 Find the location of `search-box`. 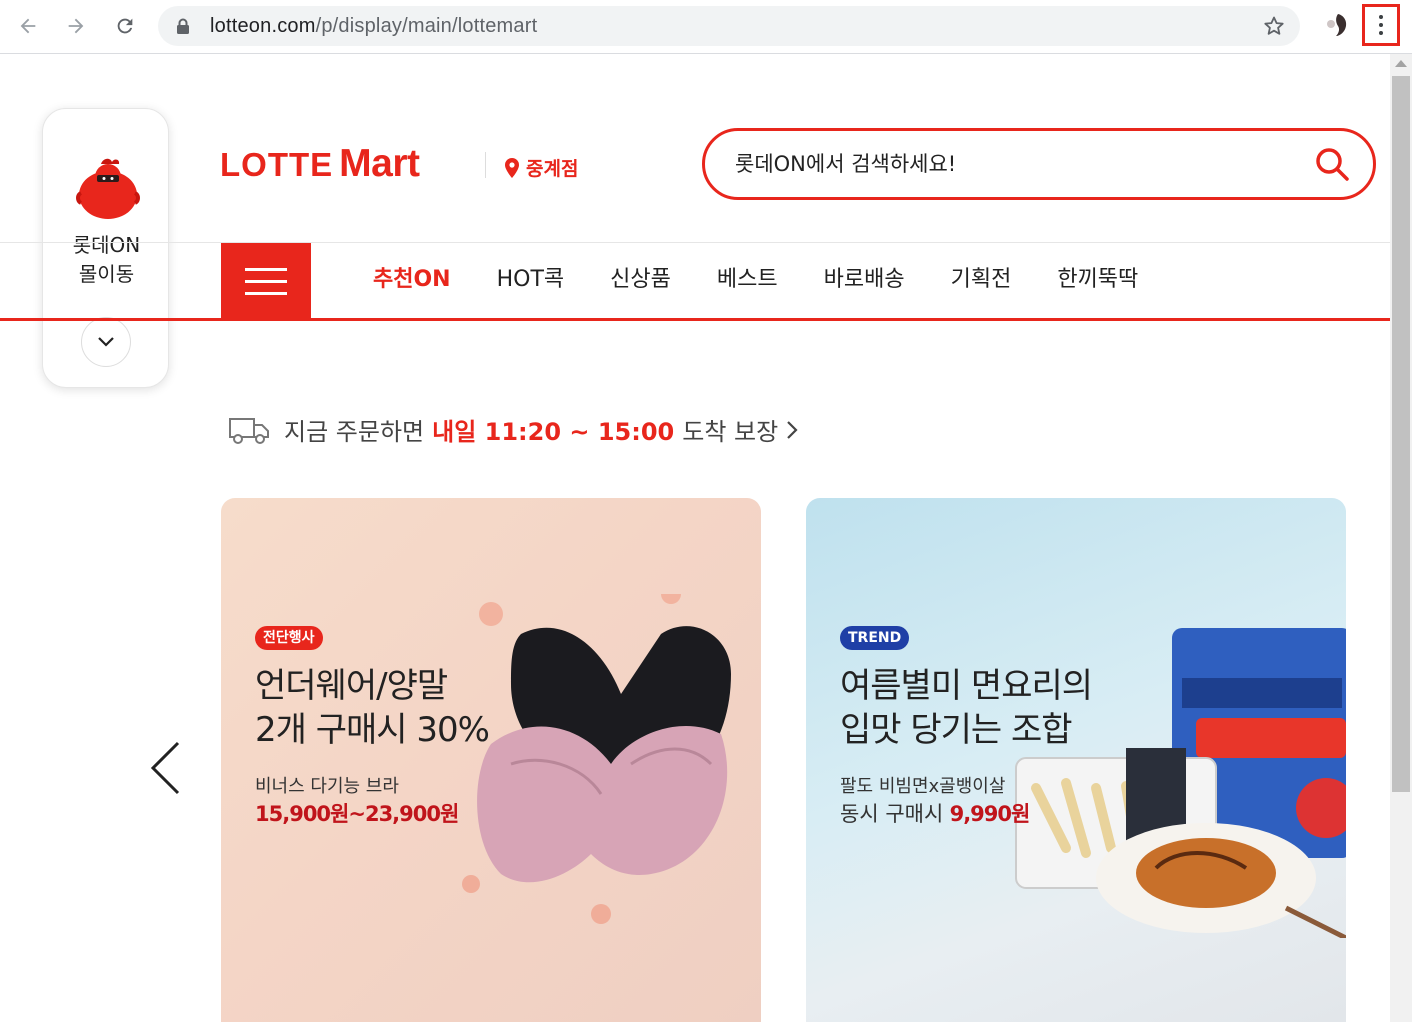

search-box is located at coordinates (1039, 164).